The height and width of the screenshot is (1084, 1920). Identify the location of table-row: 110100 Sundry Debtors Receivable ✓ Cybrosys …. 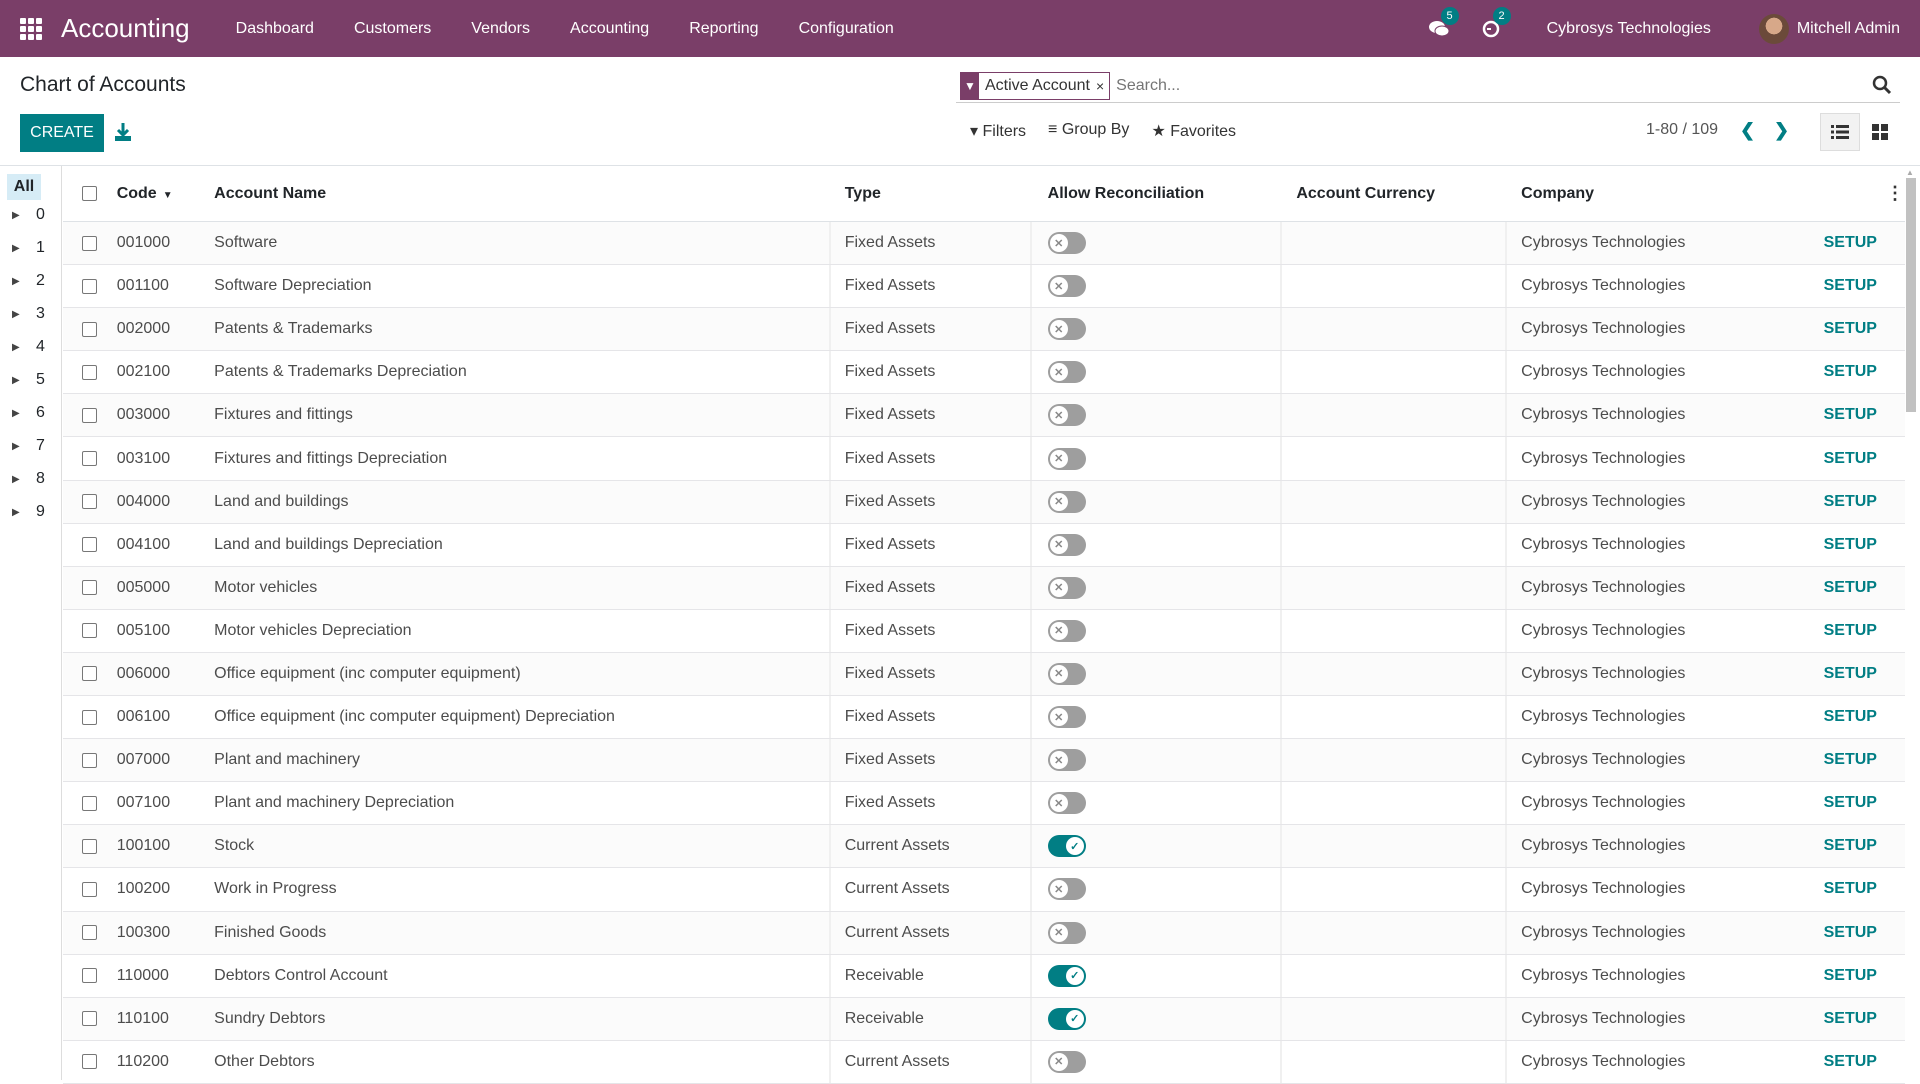
(984, 1019).